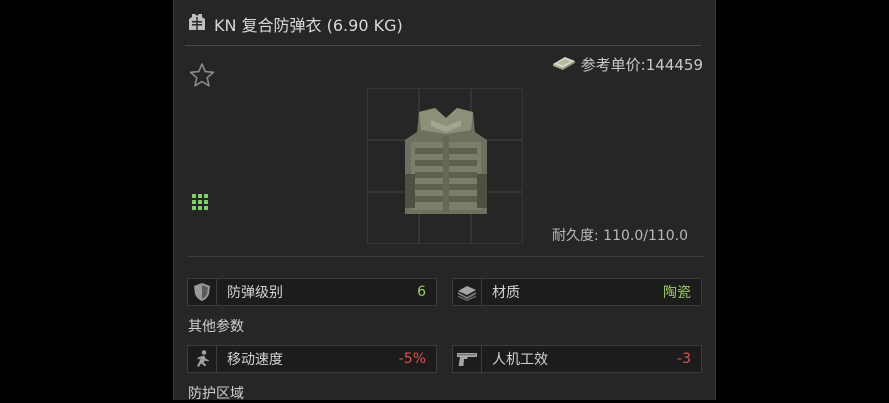  Describe the element at coordinates (520, 360) in the screenshot. I see `stat-label: 人机工效` at that location.